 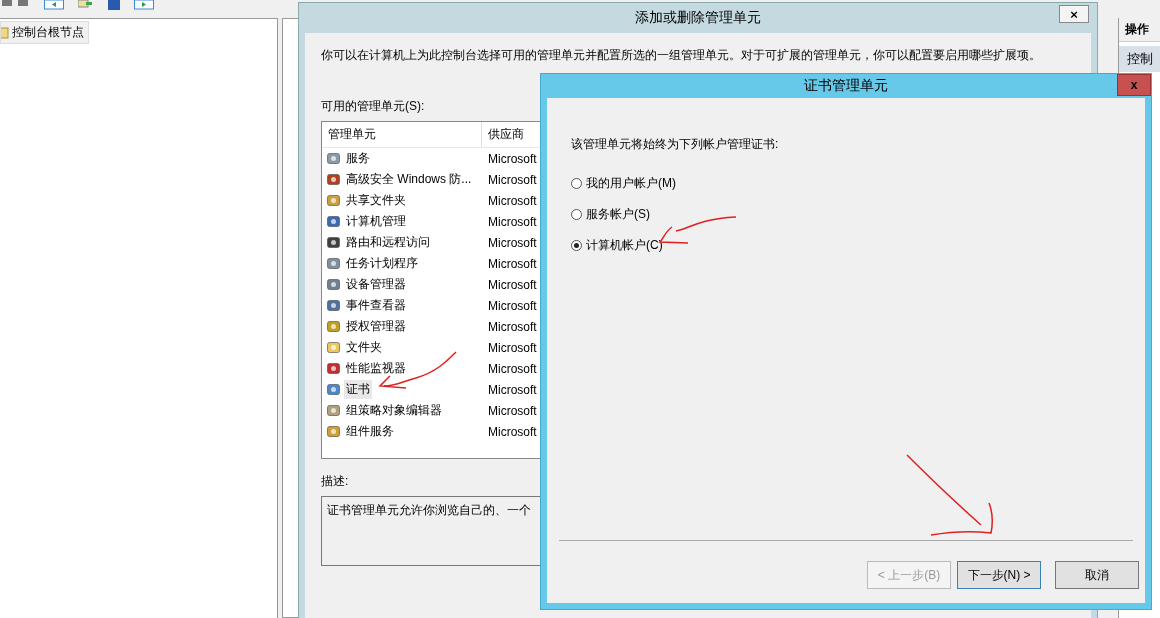 I want to click on intro-text: 你可以在计算机上为此控制台选择可用的管理单元并配置所选的一组管理单元。对于可扩展的管理单元，你可以配置要启用哪些扩展项。, so click(x=681, y=55).